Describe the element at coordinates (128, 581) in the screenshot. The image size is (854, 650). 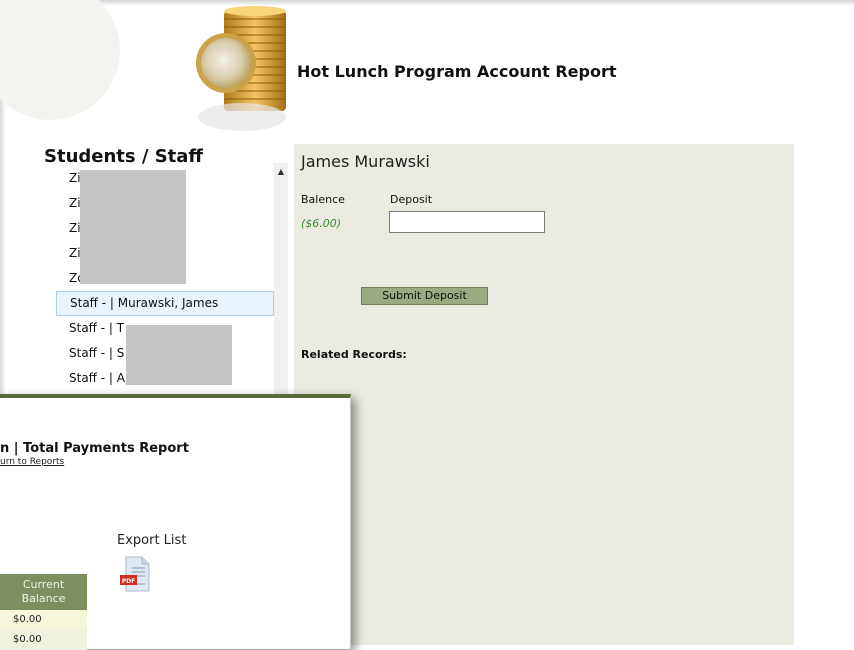
I see `svg-text: PDF` at that location.